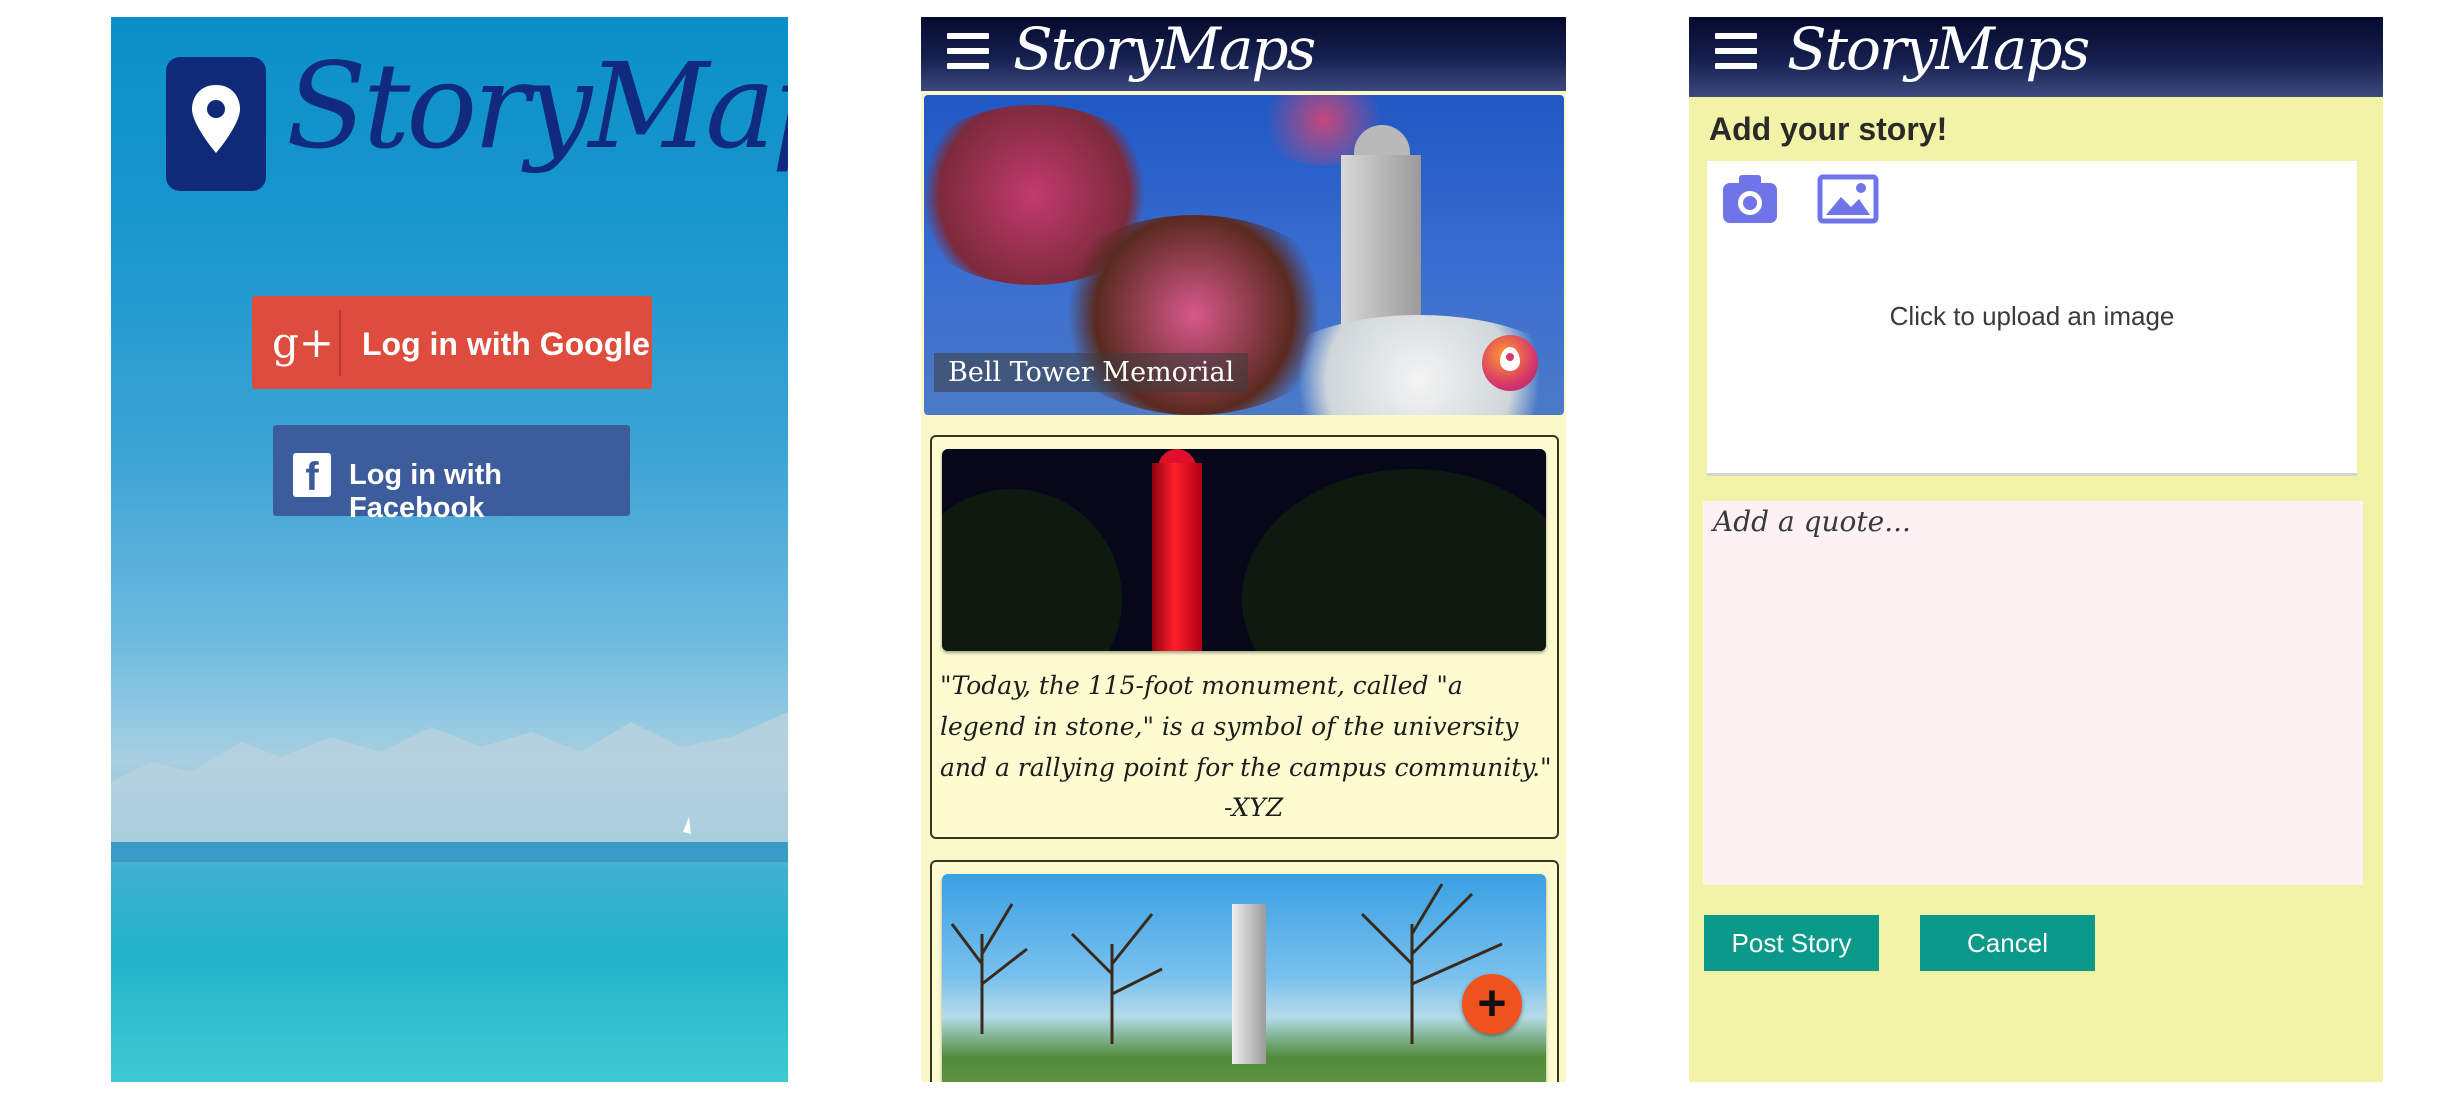 Image resolution: width=2462 pixels, height=1094 pixels. What do you see at coordinates (1091, 372) in the screenshot?
I see `hero-title: Bell Tower Memorial` at bounding box center [1091, 372].